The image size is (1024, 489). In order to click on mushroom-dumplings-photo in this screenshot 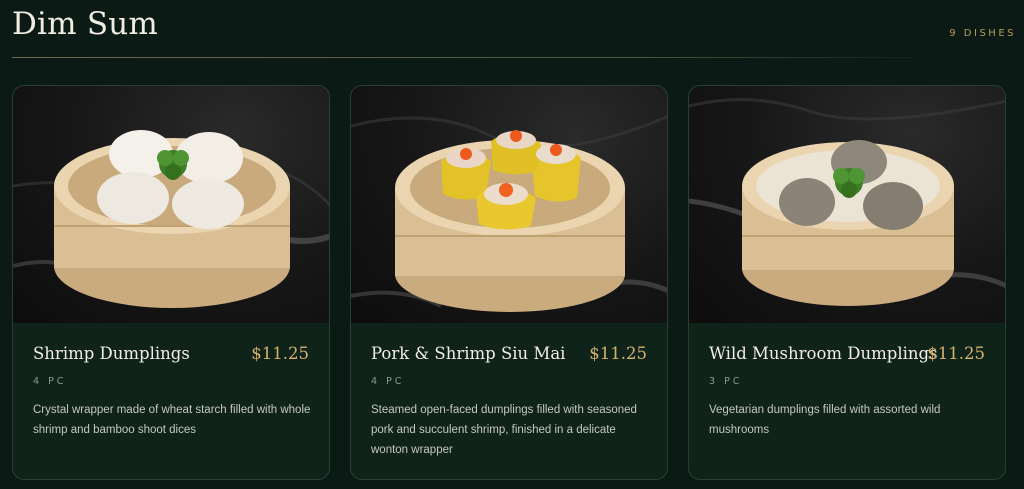, I will do `click(847, 204)`.